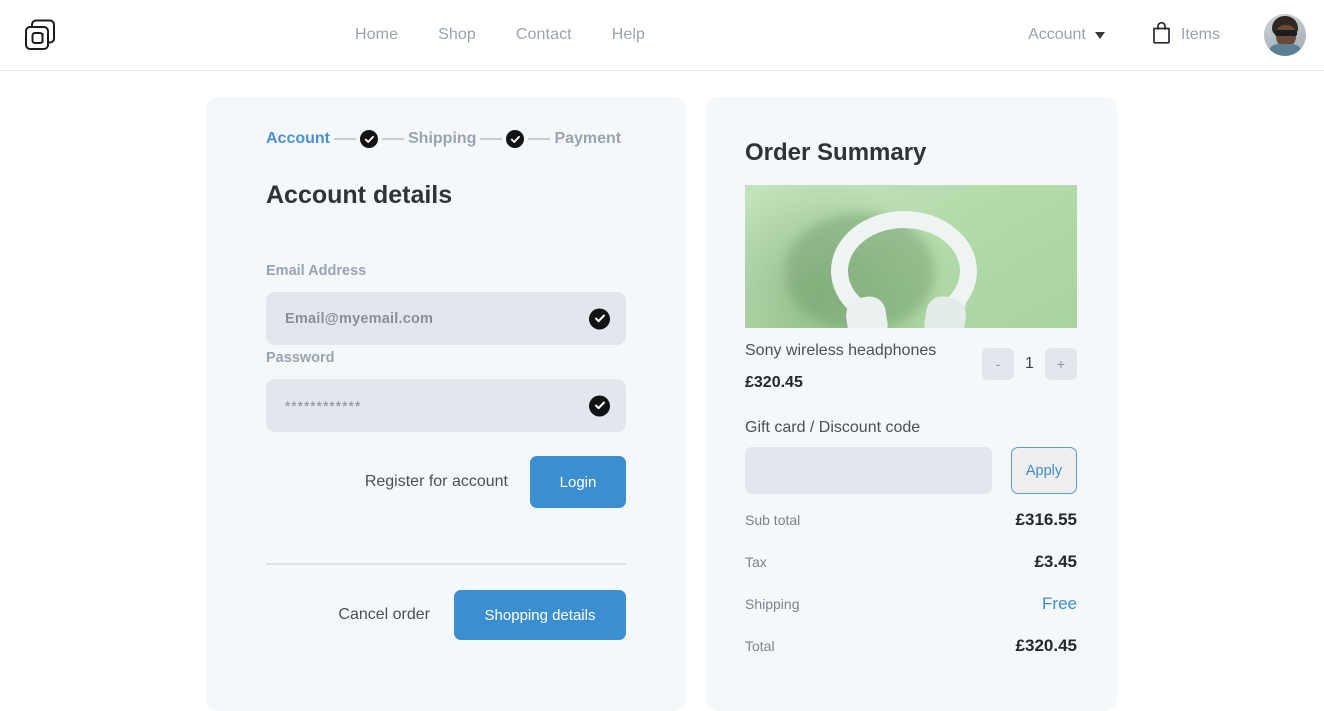  What do you see at coordinates (1046, 645) in the screenshot?
I see `total-value: £320.45` at bounding box center [1046, 645].